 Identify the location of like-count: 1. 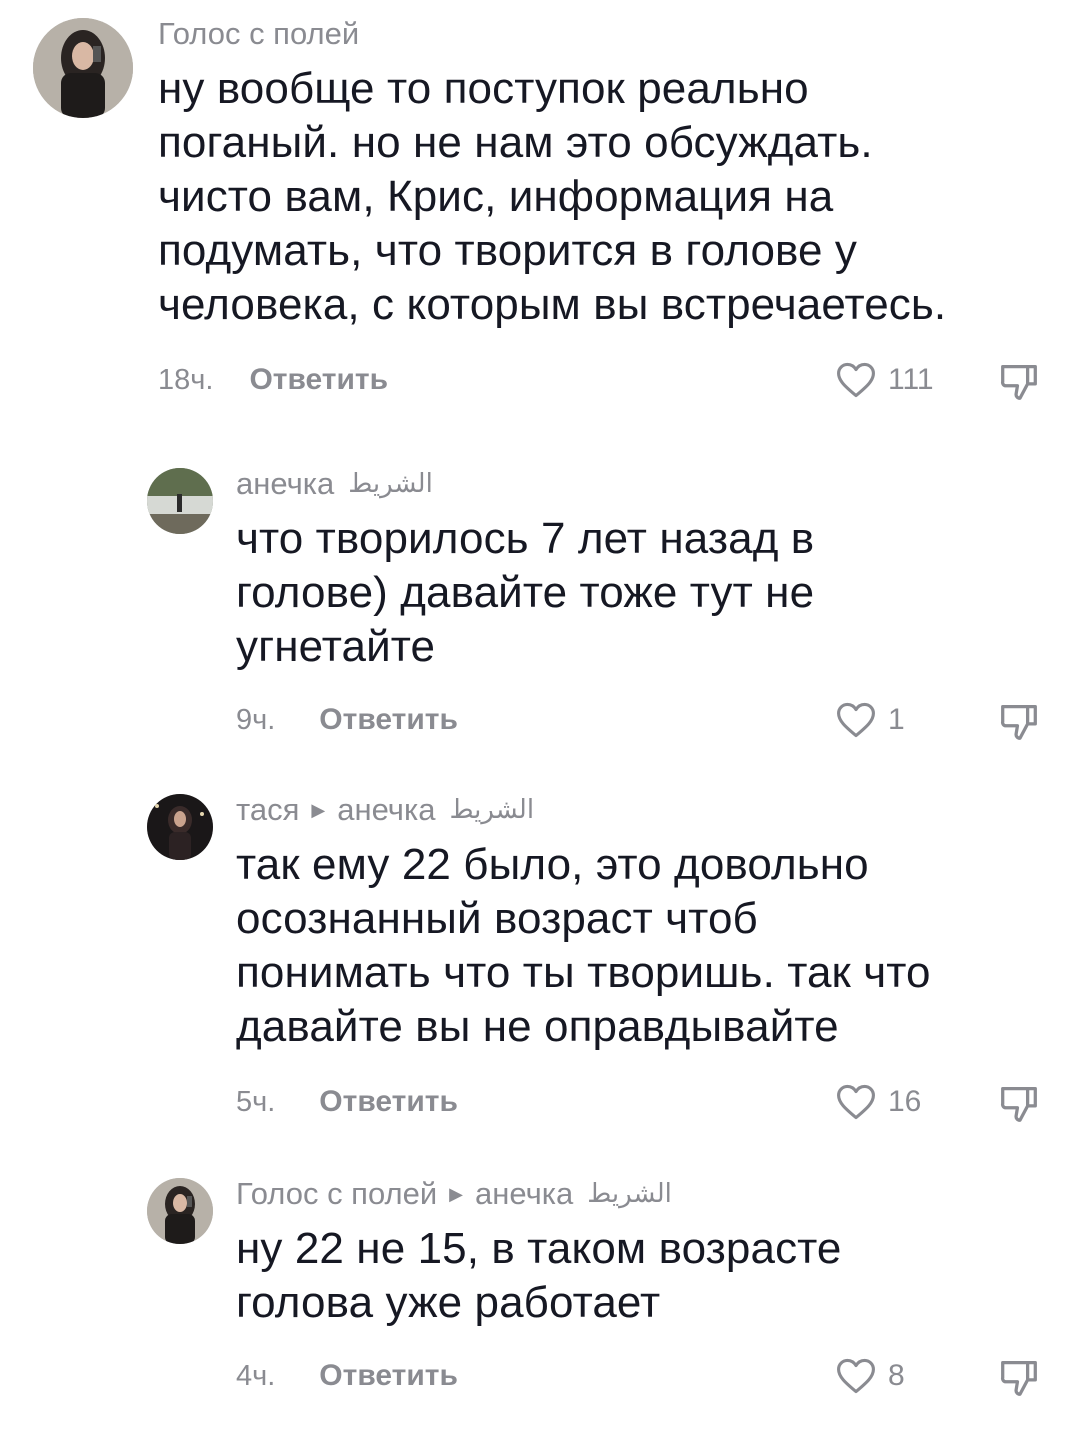
(896, 719).